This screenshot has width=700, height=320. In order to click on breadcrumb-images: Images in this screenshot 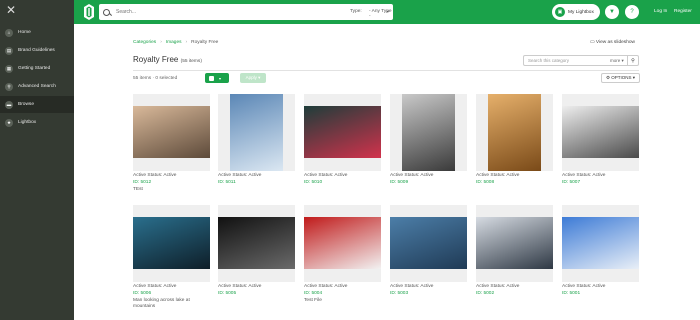, I will do `click(174, 42)`.